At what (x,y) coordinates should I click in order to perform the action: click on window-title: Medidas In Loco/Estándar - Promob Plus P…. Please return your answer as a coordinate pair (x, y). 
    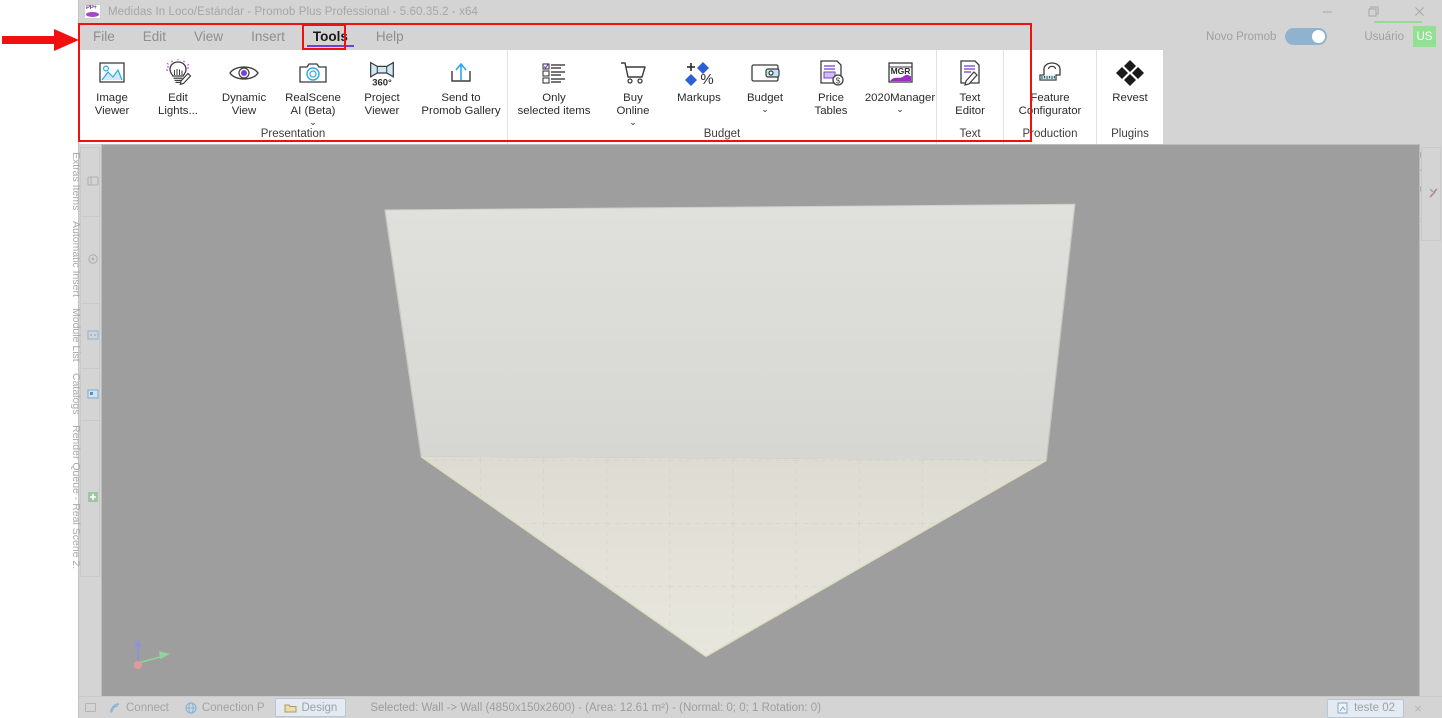
    Looking at the image, I should click on (293, 11).